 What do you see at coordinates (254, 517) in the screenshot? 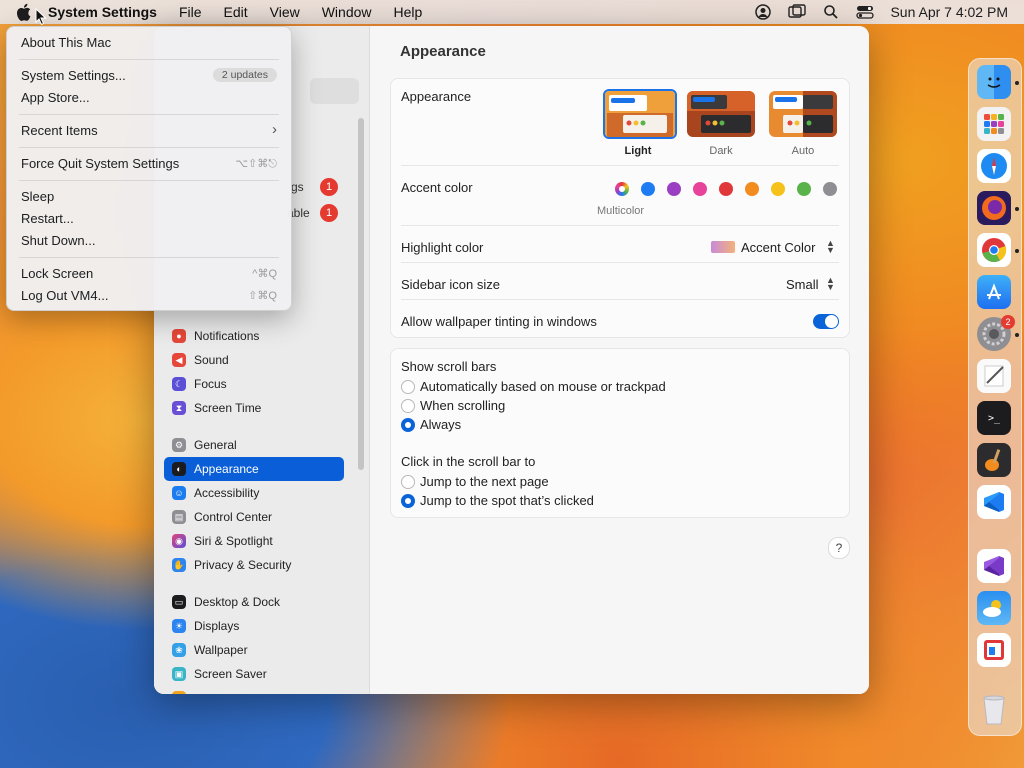
I see `sidebar-item-control-center: ▤ Control Center` at bounding box center [254, 517].